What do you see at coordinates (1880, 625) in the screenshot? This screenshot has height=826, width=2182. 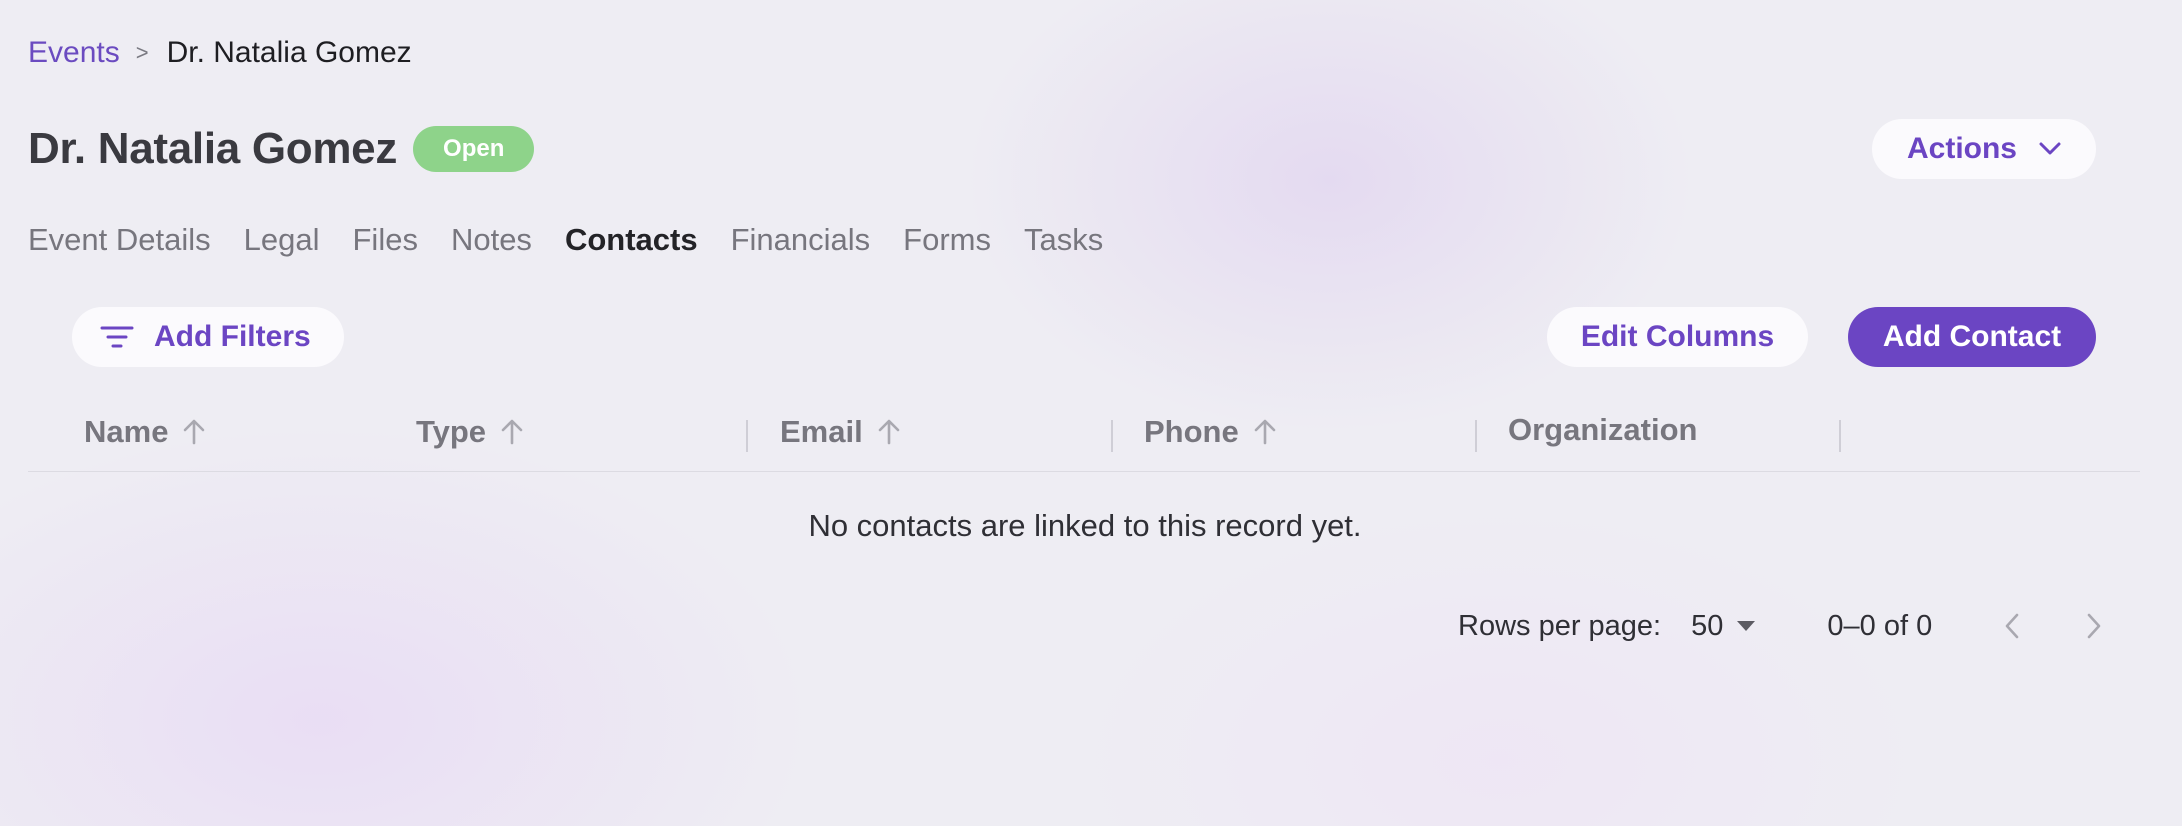 I see `pagination-range: 0–0 of 0` at bounding box center [1880, 625].